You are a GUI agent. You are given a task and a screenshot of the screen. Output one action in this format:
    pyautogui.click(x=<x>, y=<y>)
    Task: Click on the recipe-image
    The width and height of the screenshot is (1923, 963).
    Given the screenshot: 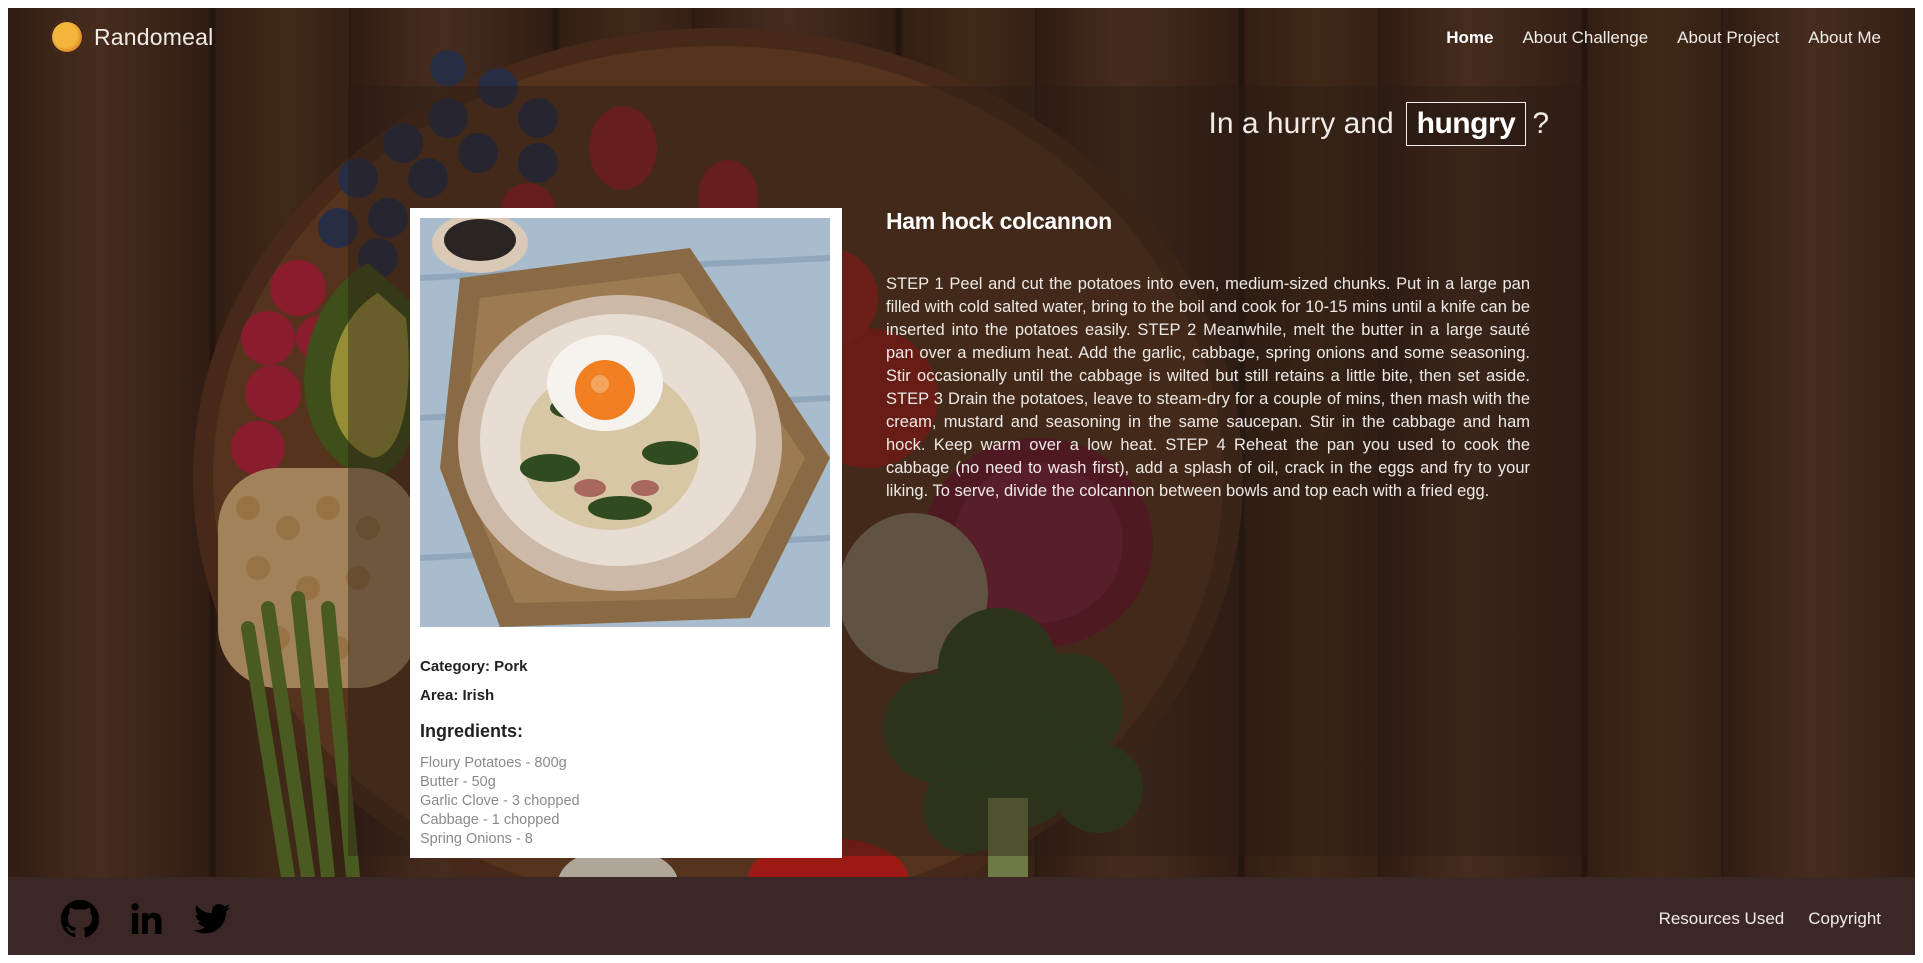 What is the action you would take?
    pyautogui.click(x=625, y=422)
    